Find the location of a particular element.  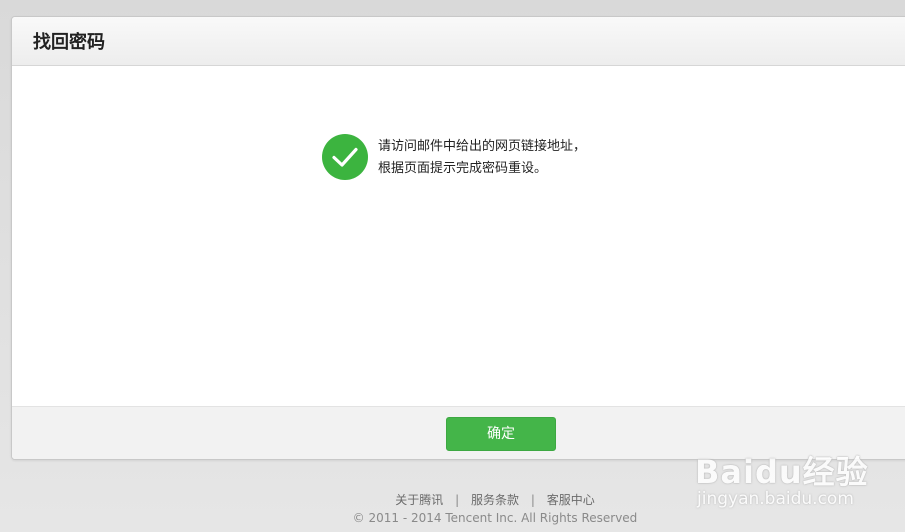

message-line-2: 根据页面提示完成密码重设。 is located at coordinates (463, 168).